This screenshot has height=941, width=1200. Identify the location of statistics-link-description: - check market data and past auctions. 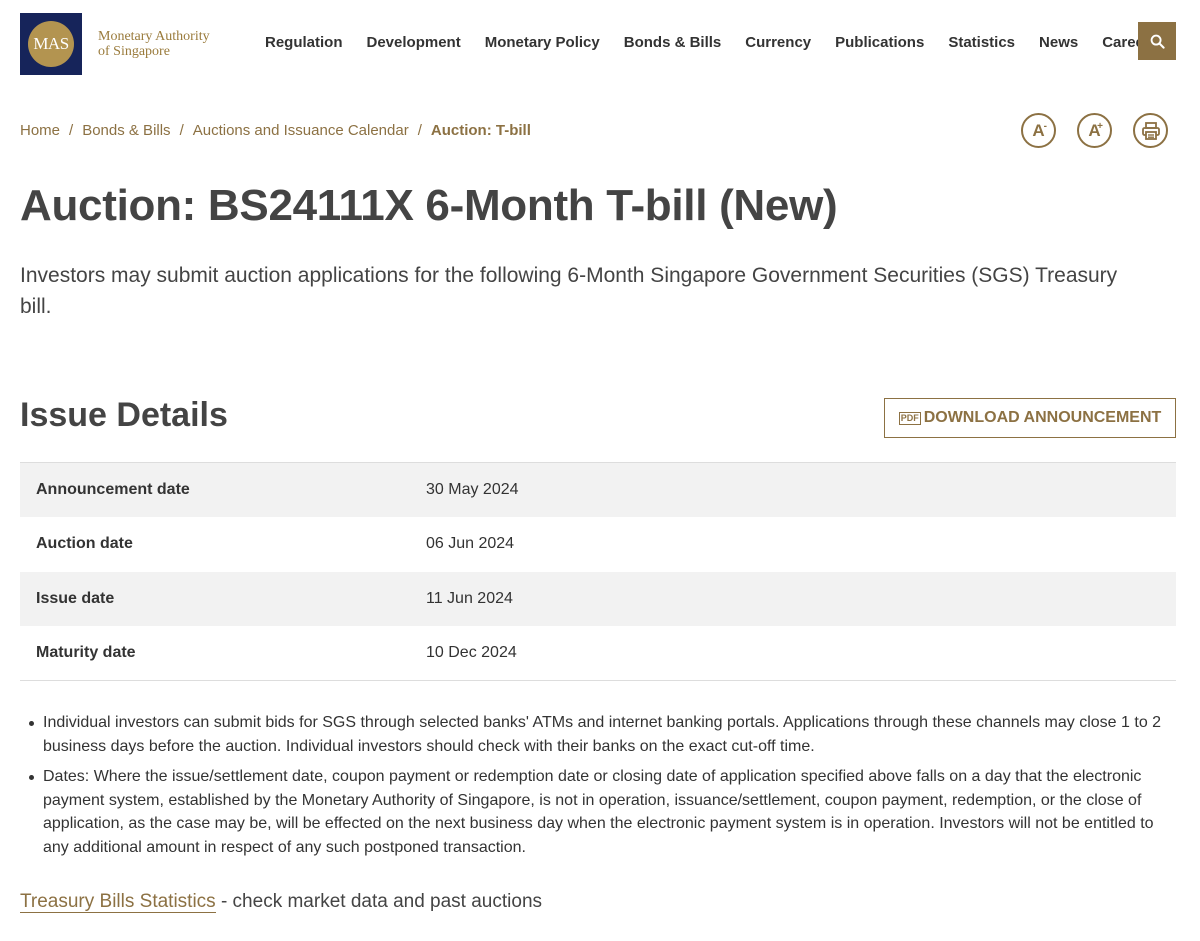
(379, 901).